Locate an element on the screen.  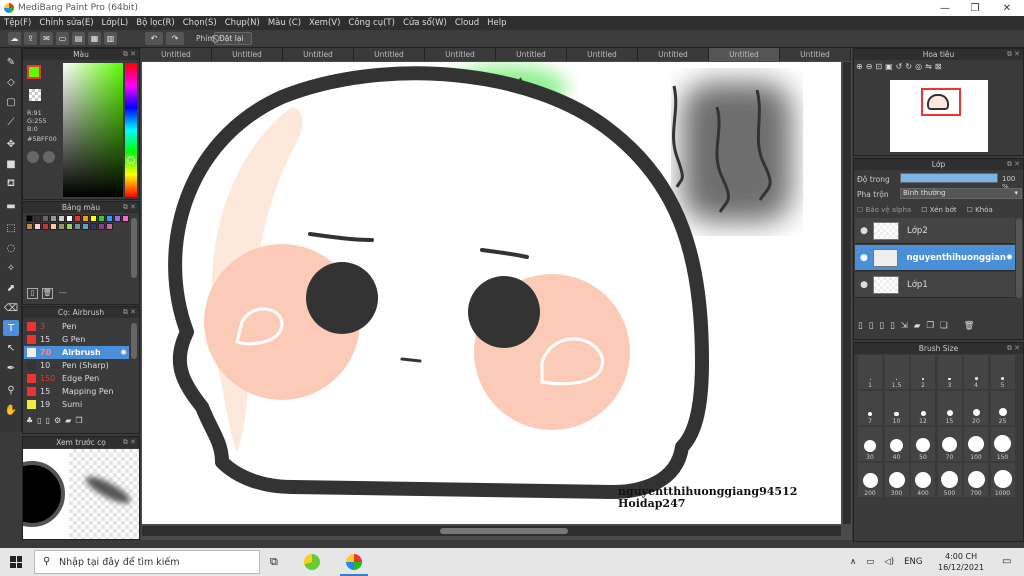
hand-tool-icon: ✋ is located at coordinates (11, 410).